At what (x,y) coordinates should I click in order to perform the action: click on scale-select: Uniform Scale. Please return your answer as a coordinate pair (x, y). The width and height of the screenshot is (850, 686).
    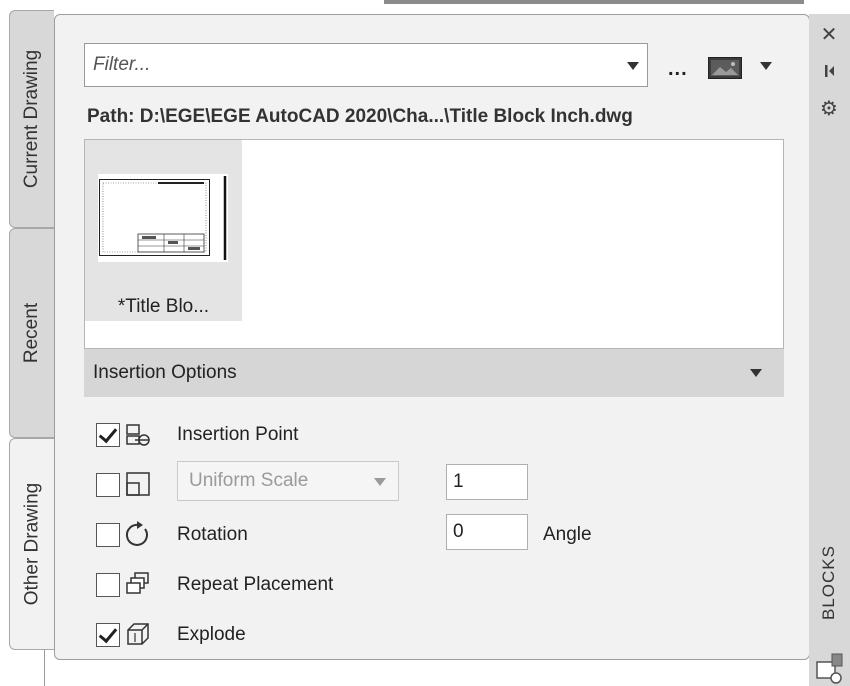
    Looking at the image, I should click on (288, 481).